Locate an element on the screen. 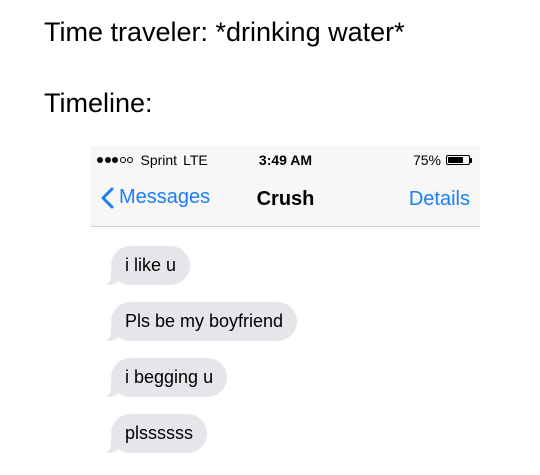  message-text: Pls be my boyfriend is located at coordinates (204, 321).